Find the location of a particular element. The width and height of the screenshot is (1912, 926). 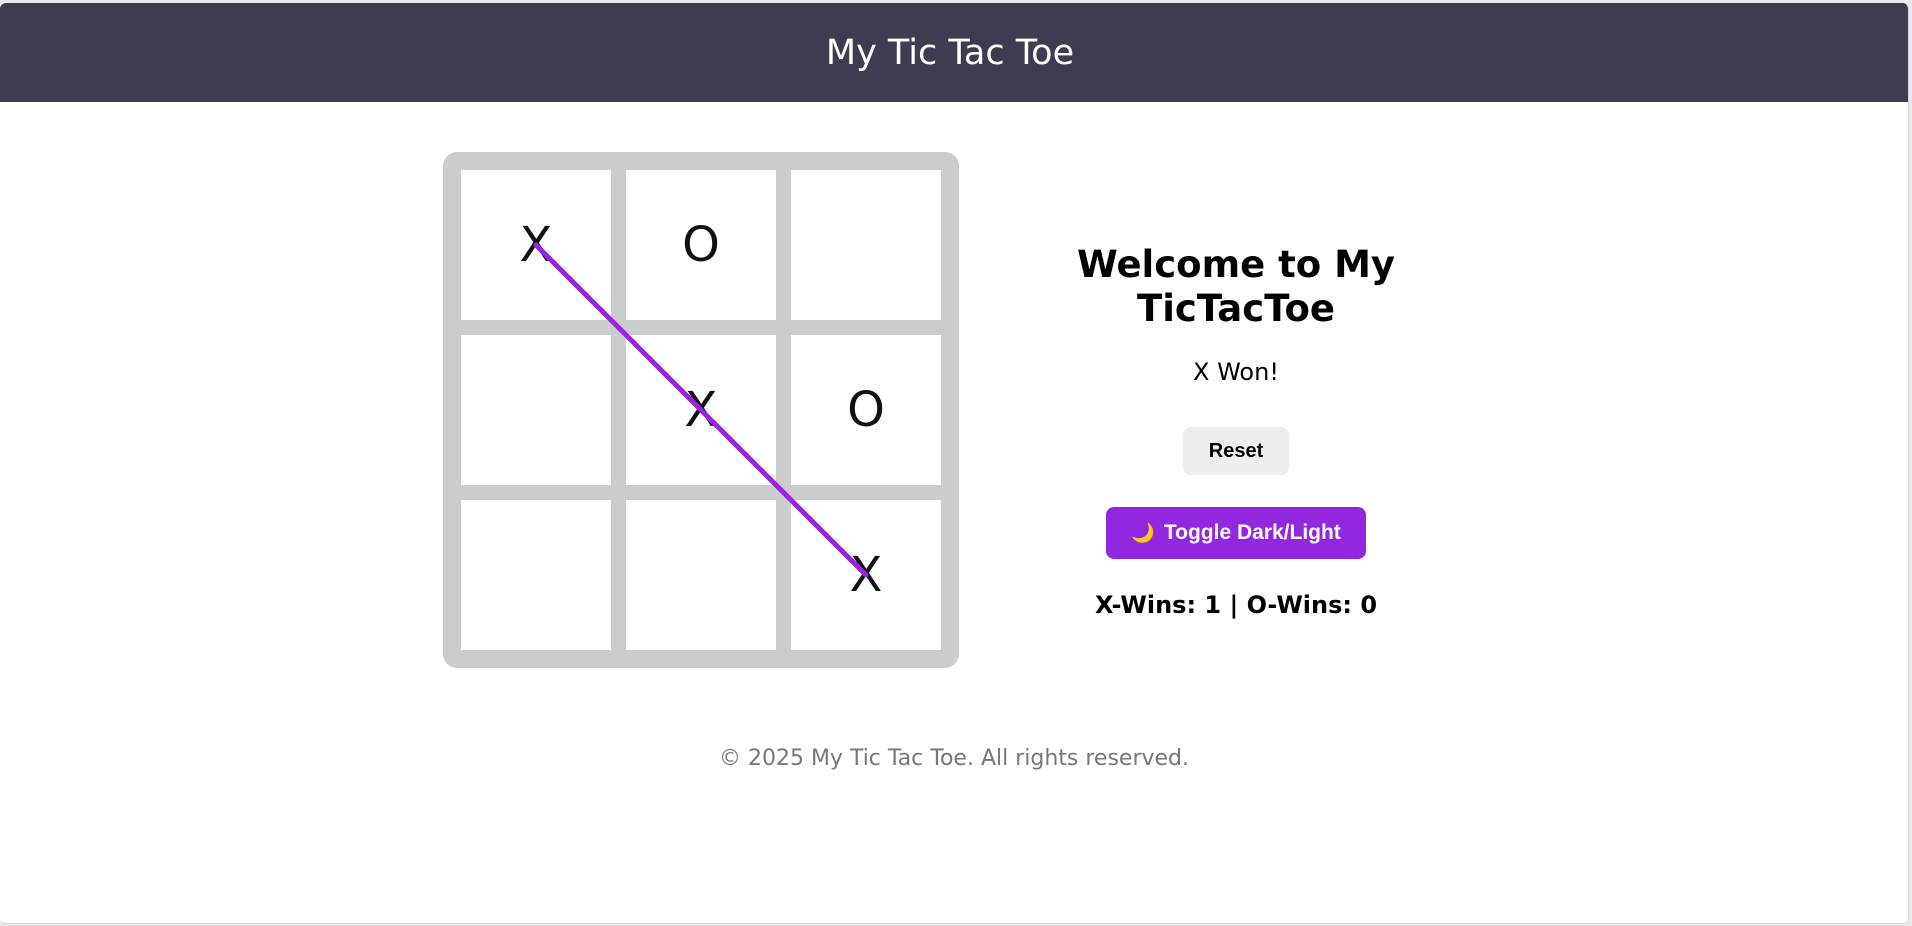

board-cell-9: X is located at coordinates (866, 575).